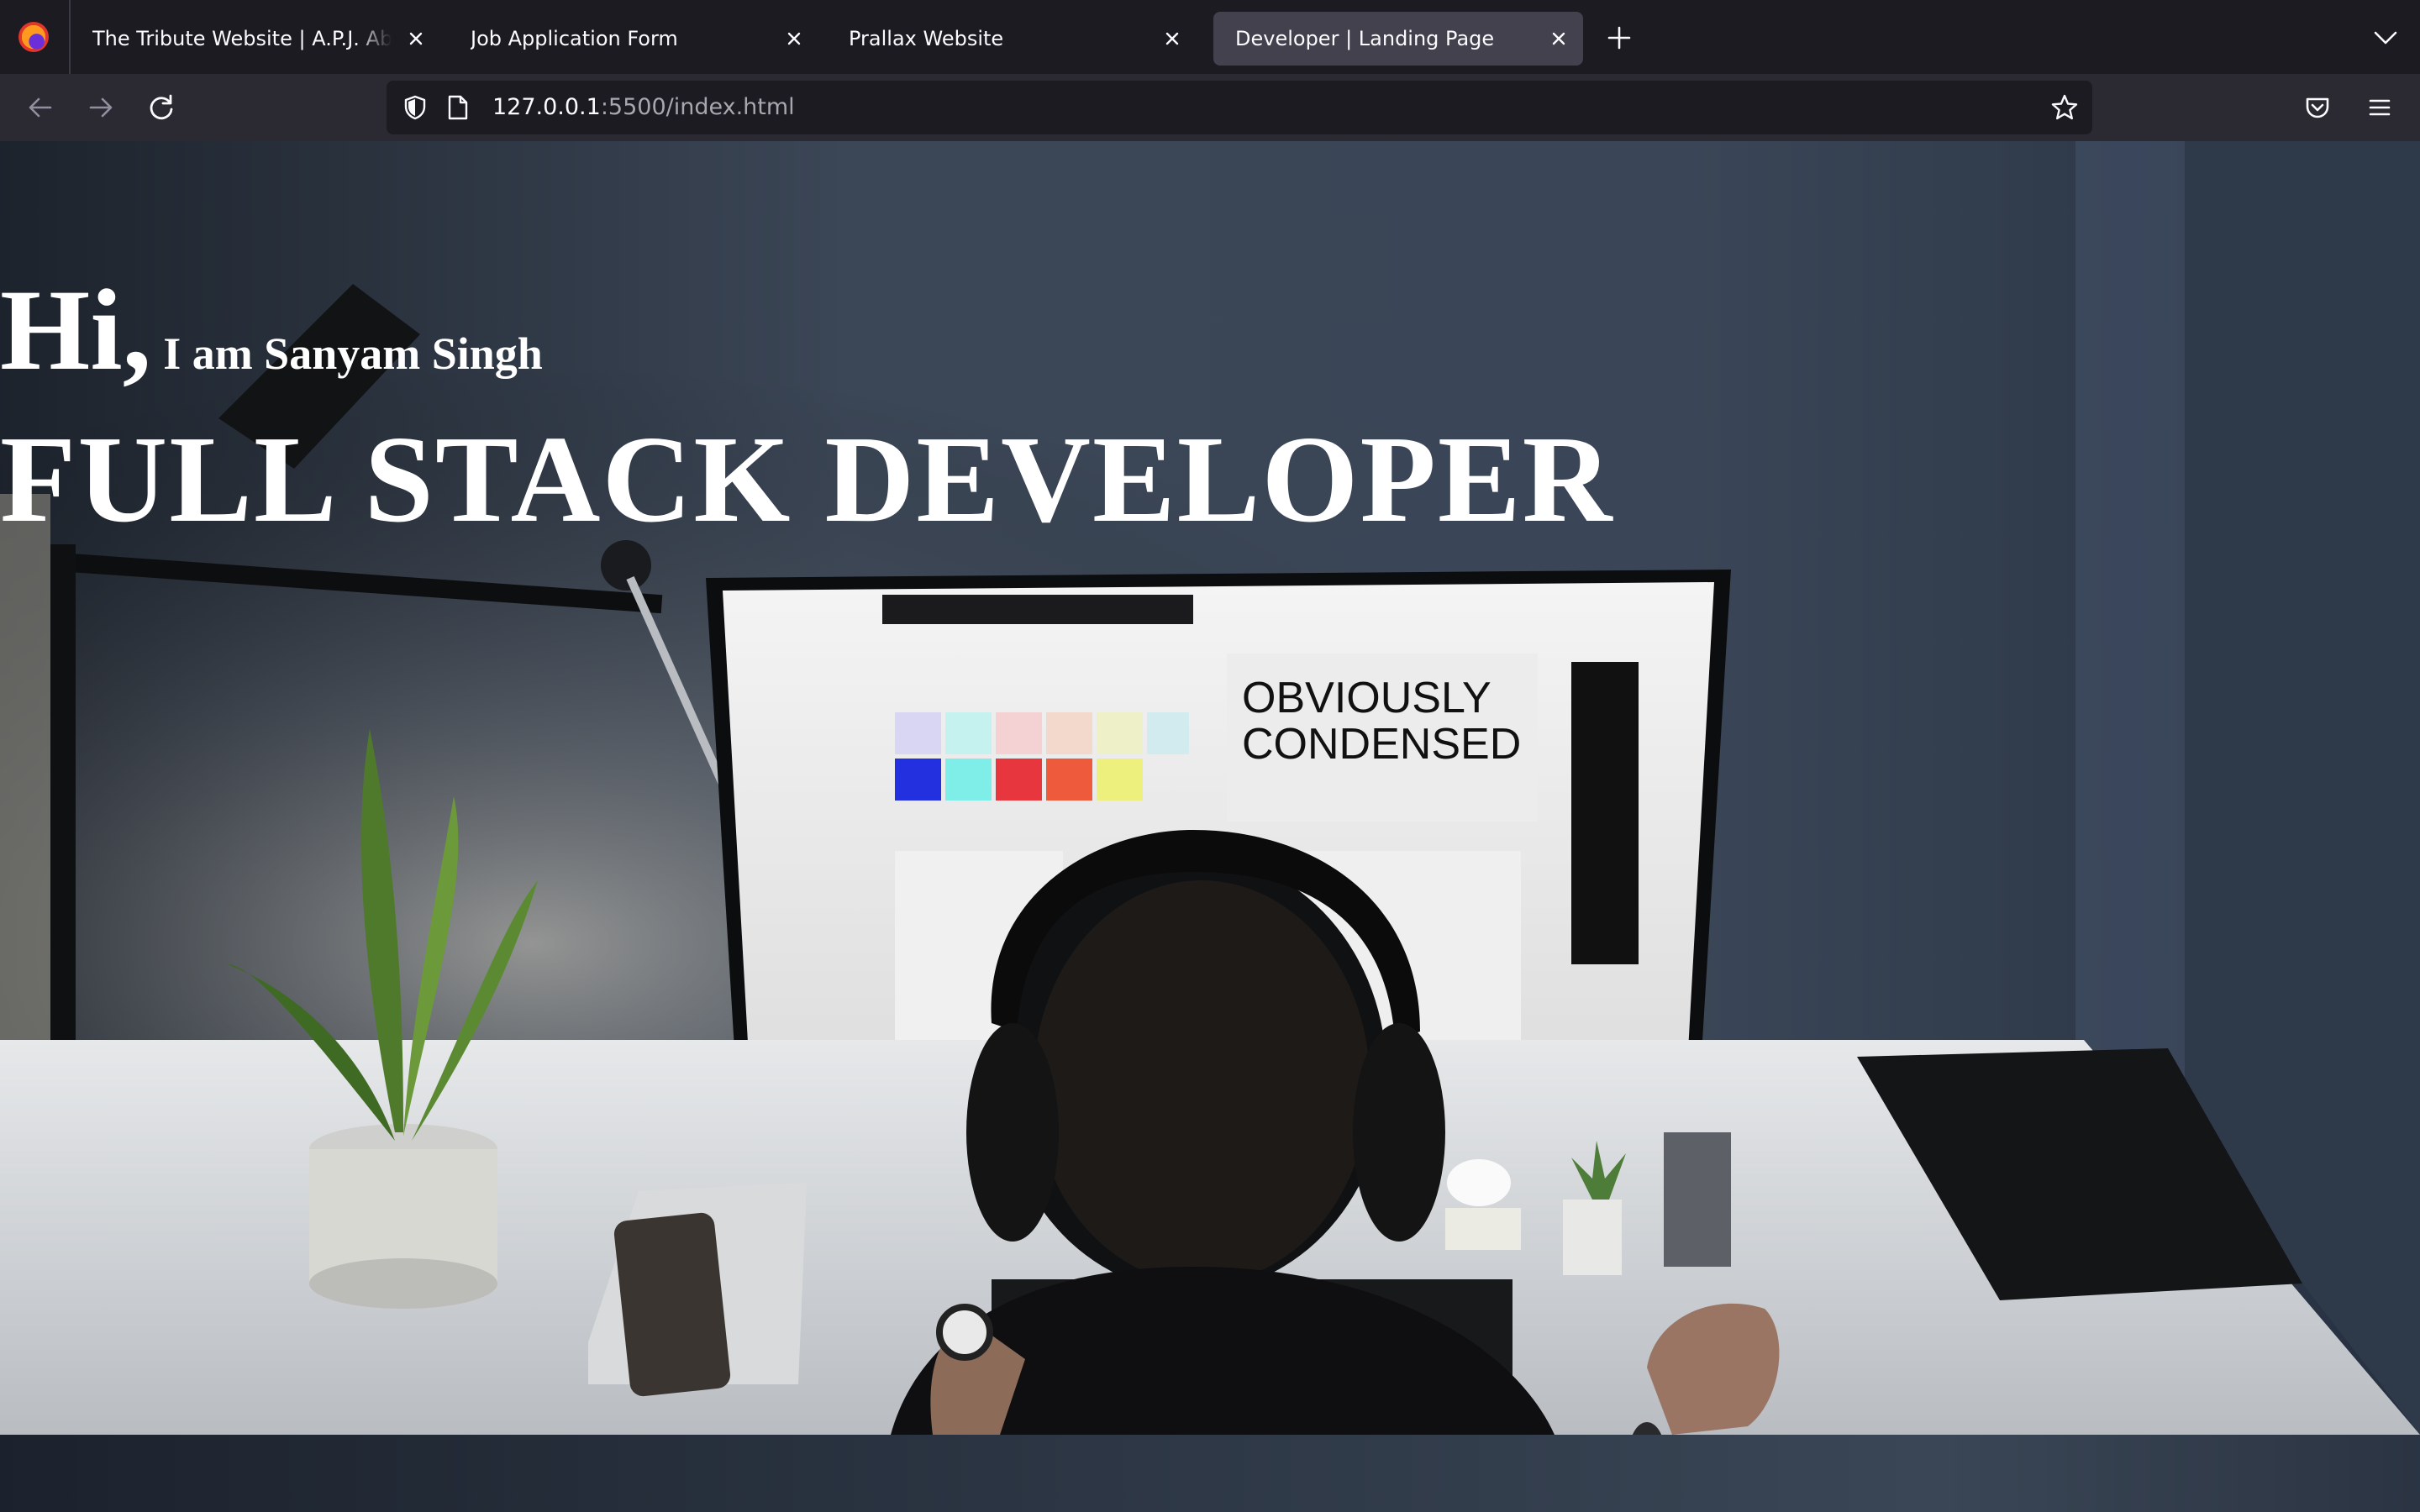  Describe the element at coordinates (161, 107) in the screenshot. I see `reload-icon` at that location.